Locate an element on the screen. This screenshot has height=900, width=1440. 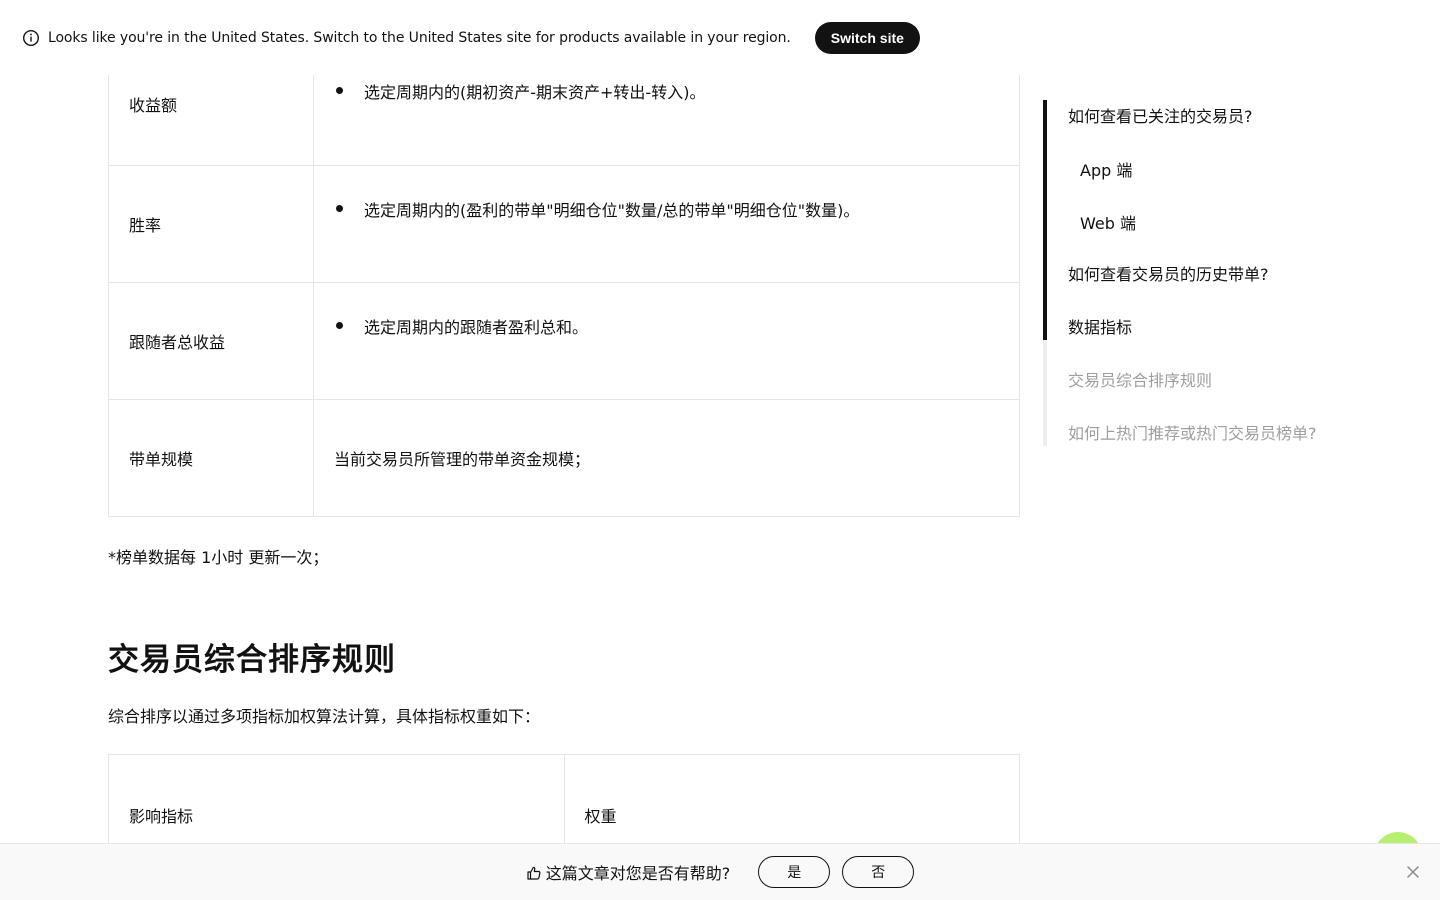
toc-item-hot-list: 如何上热门推荐或热门交易员榜单? is located at coordinates (1192, 432).